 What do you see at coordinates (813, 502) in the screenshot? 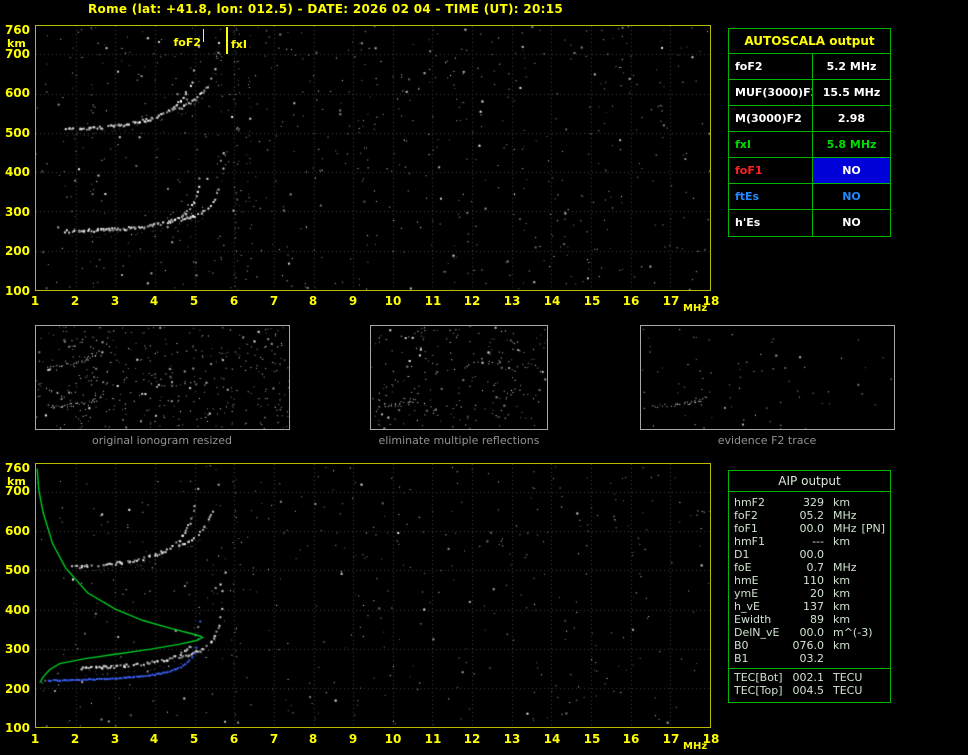
I see `aip-row-value: 329` at bounding box center [813, 502].